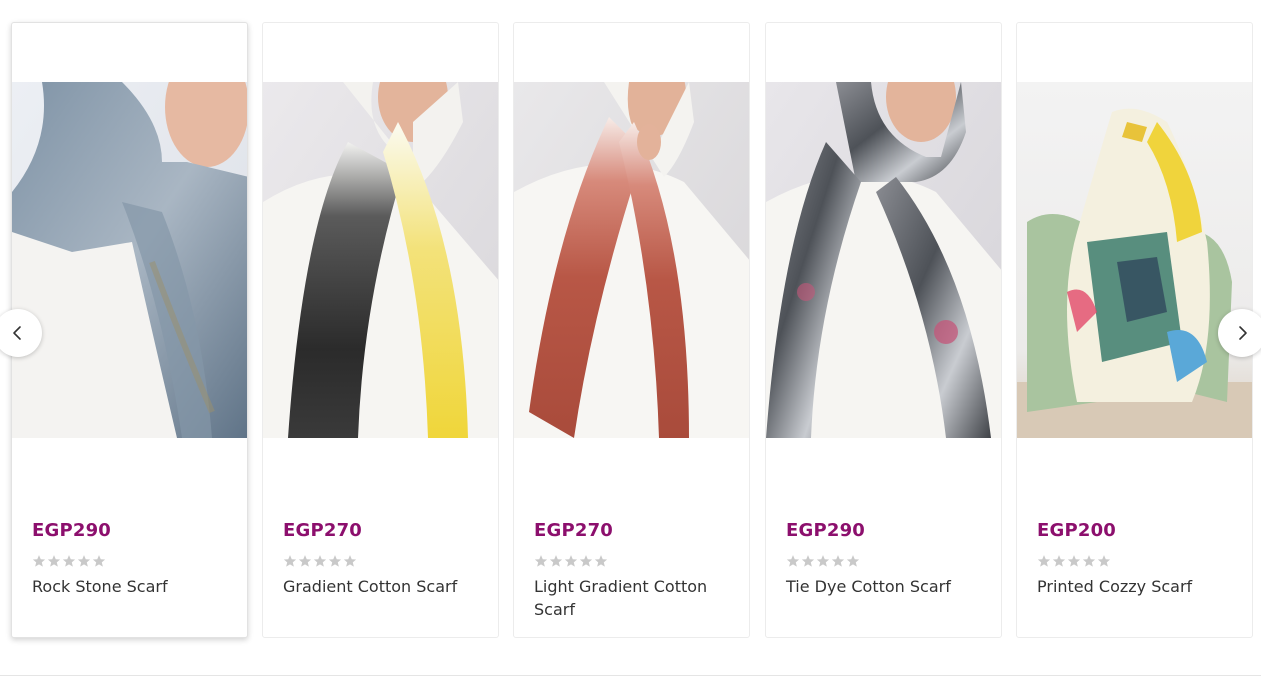  Describe the element at coordinates (383, 586) in the screenshot. I see `product-name-link: Gradient Cotton Scarf` at that location.